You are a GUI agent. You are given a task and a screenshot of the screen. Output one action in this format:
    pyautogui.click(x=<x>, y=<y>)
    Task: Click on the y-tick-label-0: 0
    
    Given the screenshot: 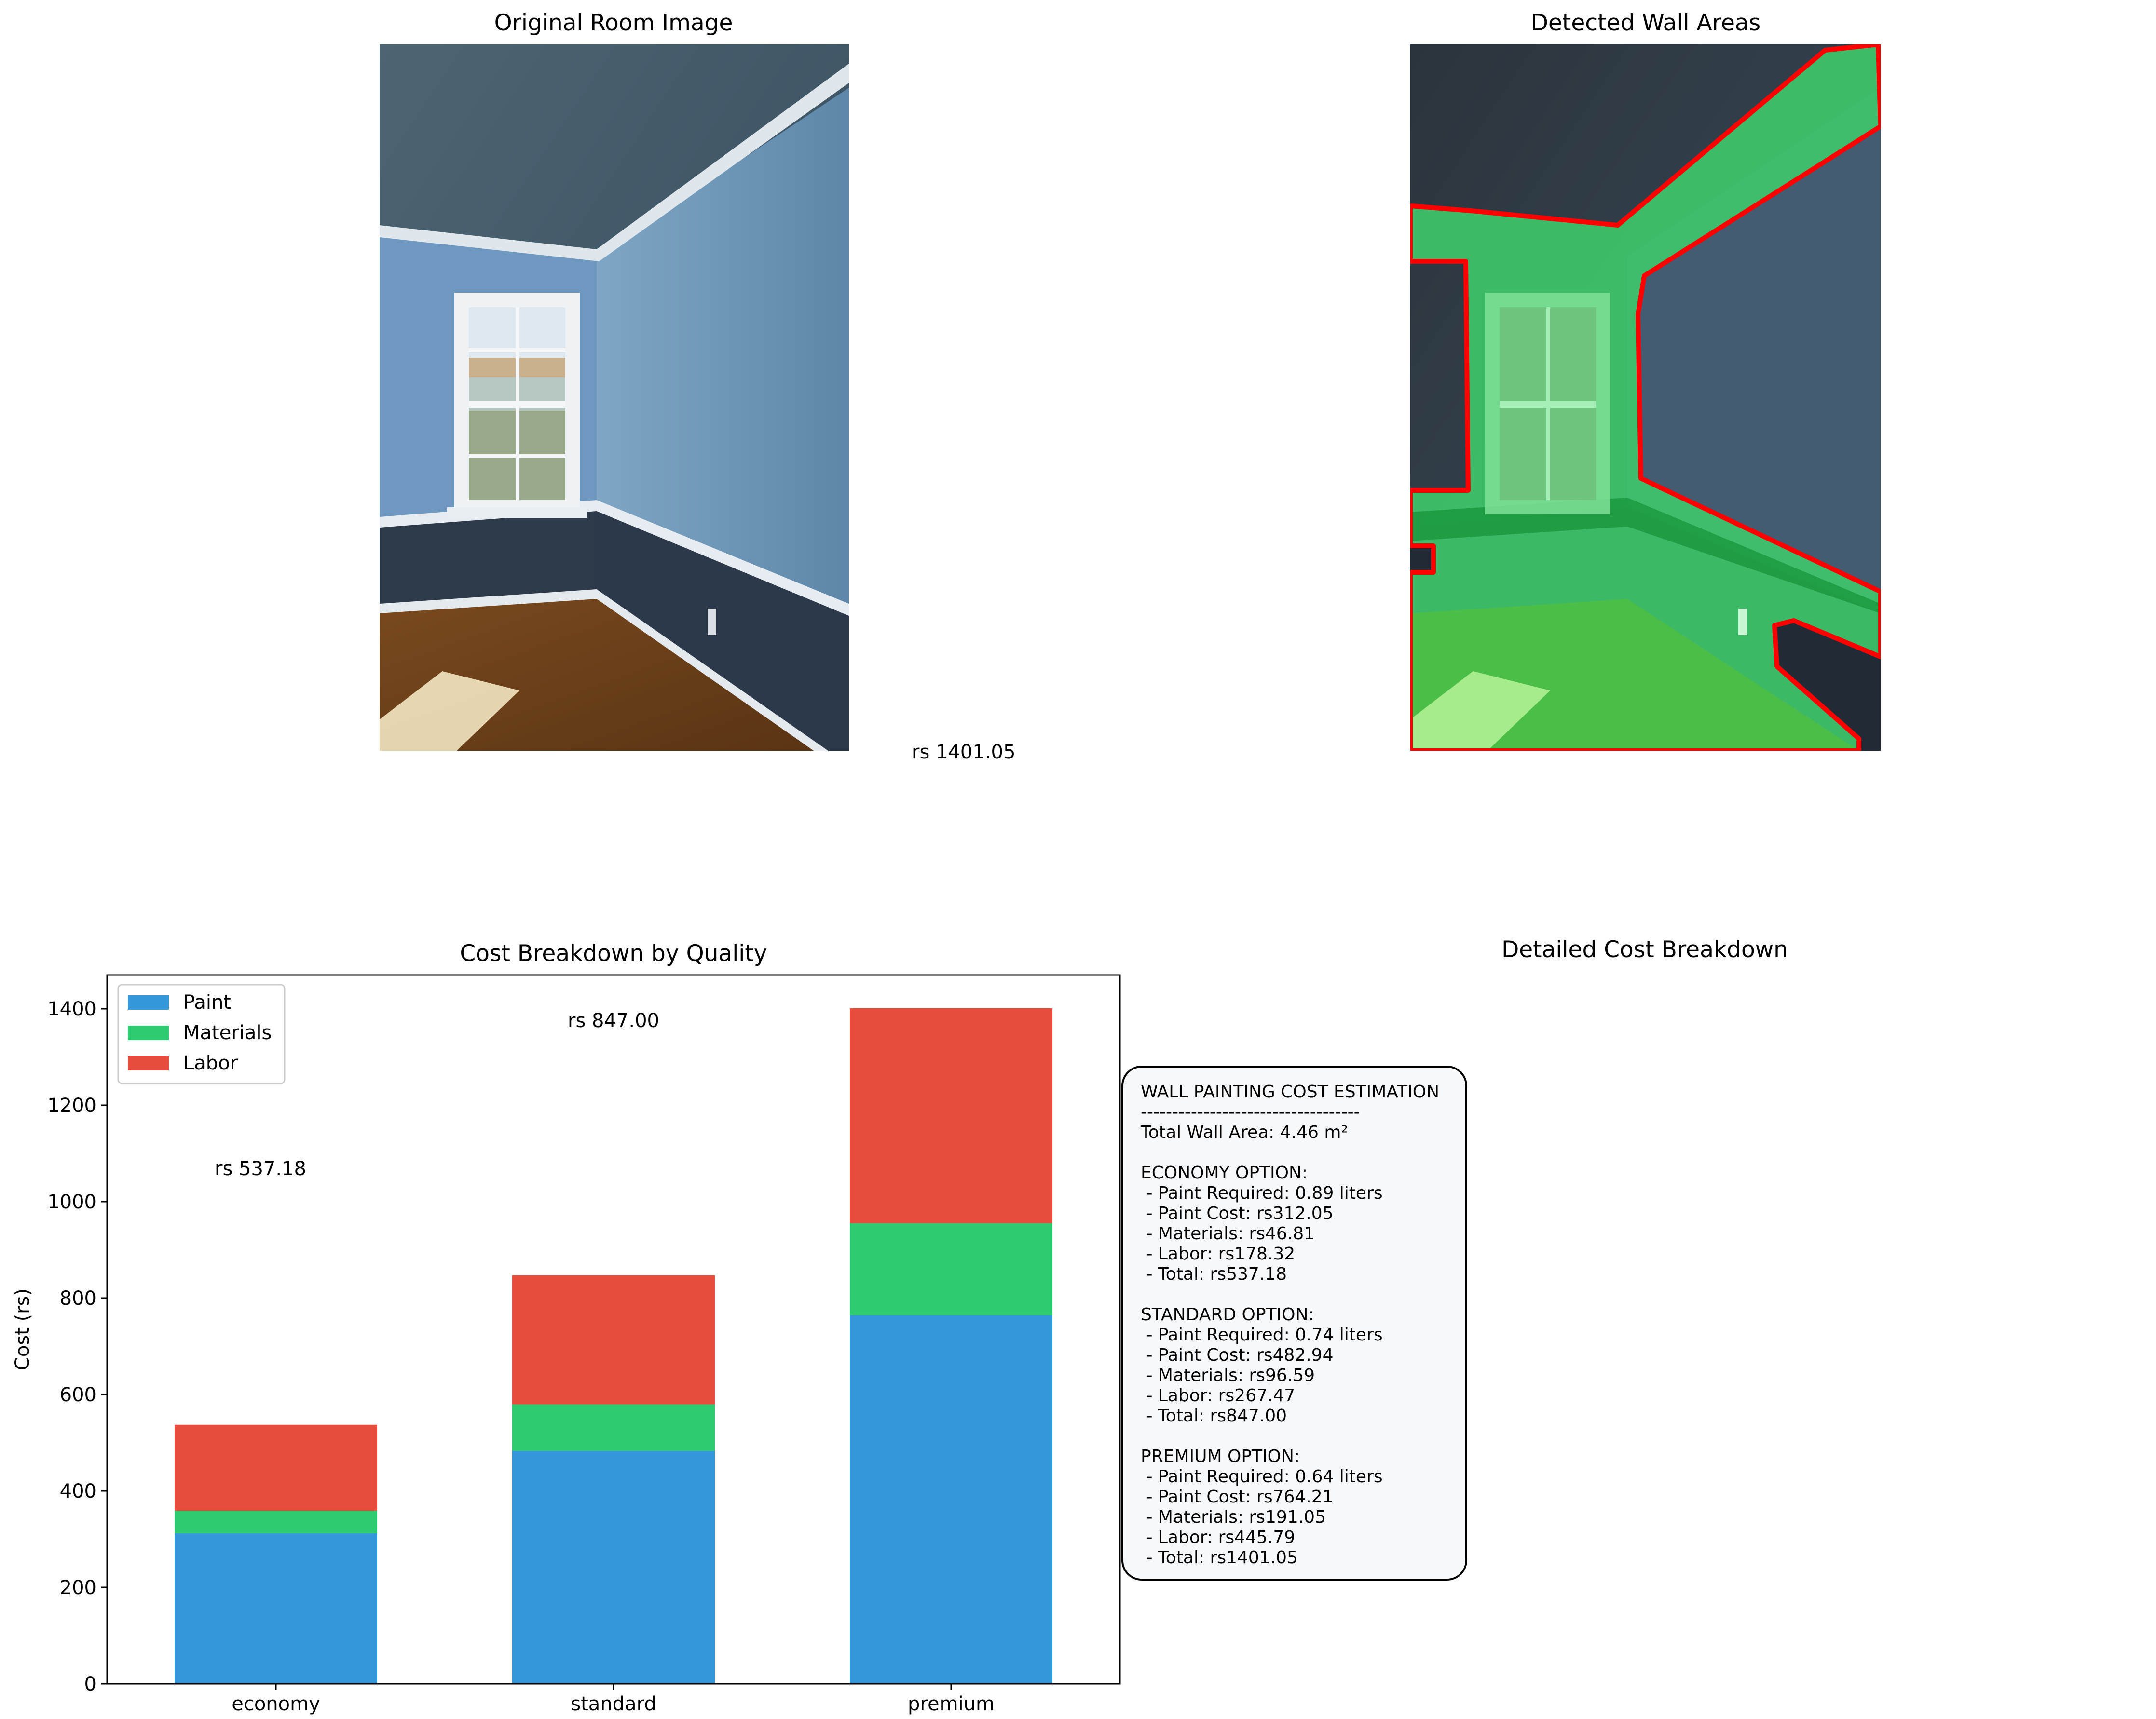 What is the action you would take?
    pyautogui.click(x=90, y=1684)
    